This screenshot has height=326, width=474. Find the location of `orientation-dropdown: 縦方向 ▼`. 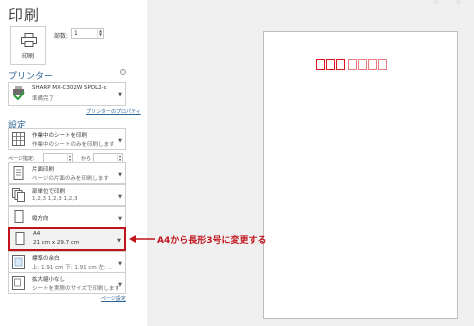

orientation-dropdown: 縦方向 ▼ is located at coordinates (67, 217).